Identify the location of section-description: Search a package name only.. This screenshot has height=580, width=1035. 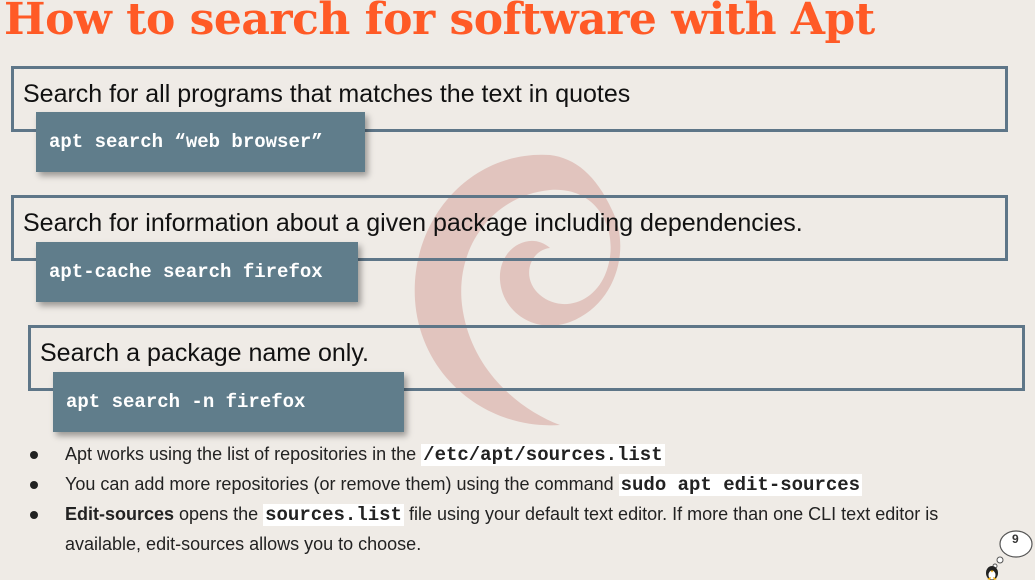
(204, 353).